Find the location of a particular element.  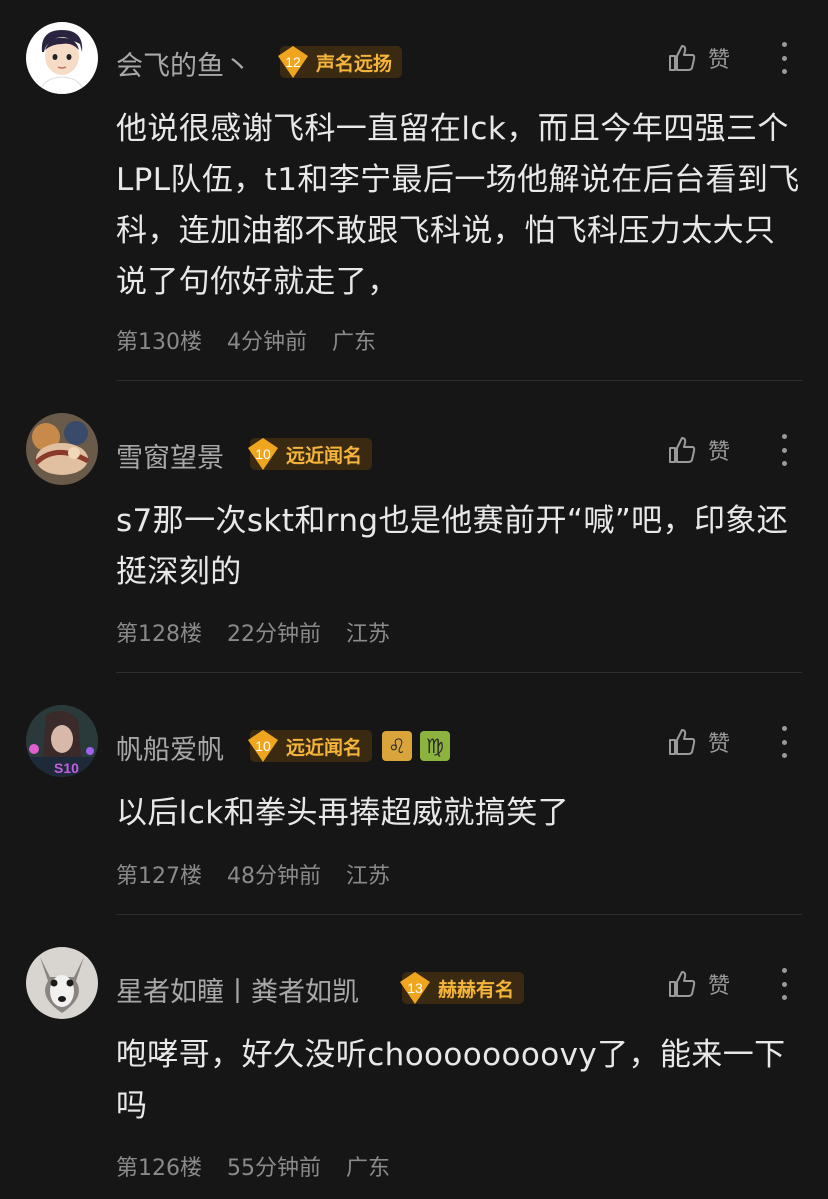

comment-meta: 第127楼 48分钟前 江苏 is located at coordinates (262, 874).